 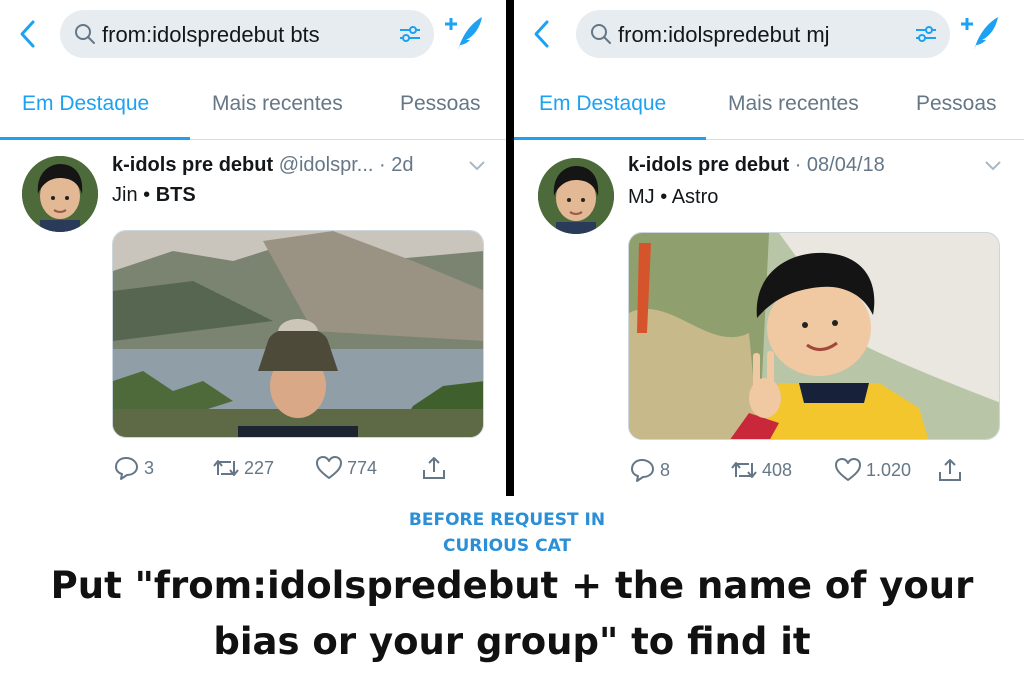 What do you see at coordinates (346, 165) in the screenshot?
I see `tweet-handle-time: @idolspr... · 2d` at bounding box center [346, 165].